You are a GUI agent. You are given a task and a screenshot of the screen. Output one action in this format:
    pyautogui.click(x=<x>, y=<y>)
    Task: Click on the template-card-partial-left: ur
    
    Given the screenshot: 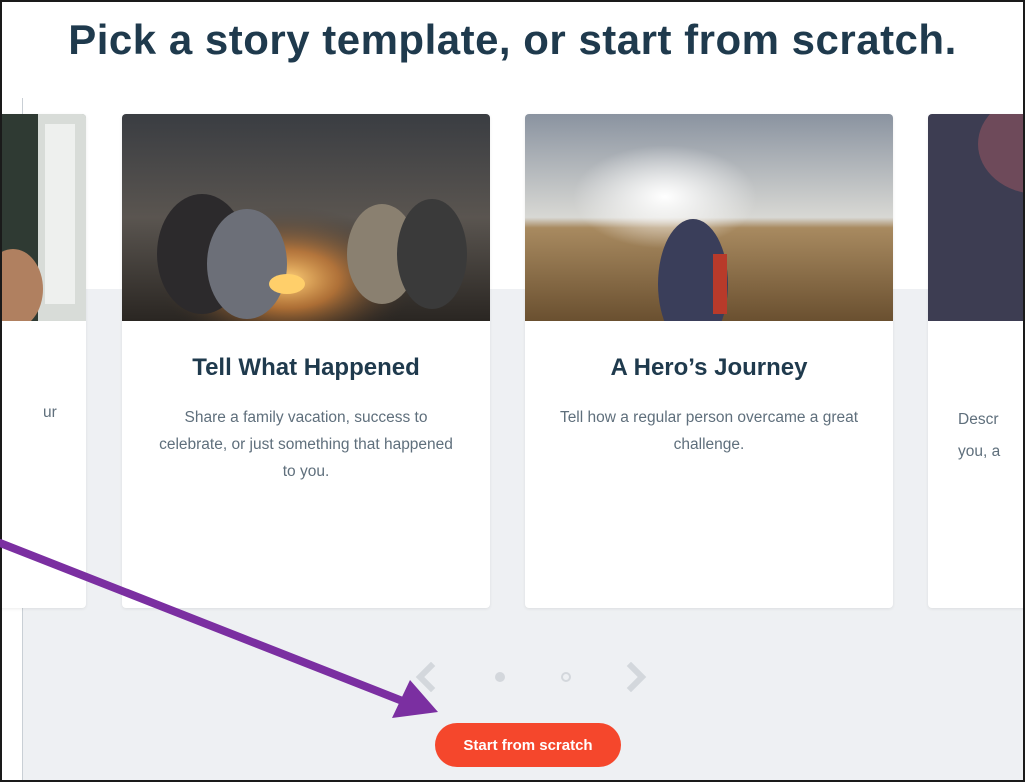 What is the action you would take?
    pyautogui.click(x=44, y=361)
    